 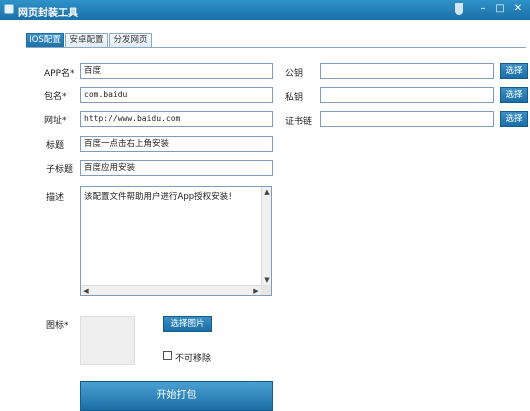 What do you see at coordinates (130, 40) in the screenshot?
I see `tab-distribution-page: 分发网页` at bounding box center [130, 40].